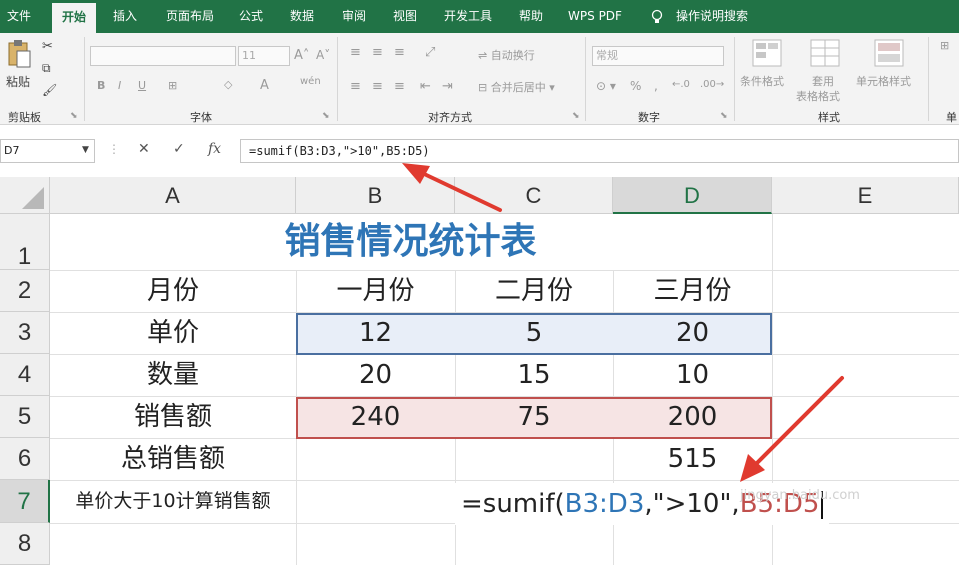  I want to click on arrow-to-formula-bar, so click(452, 187).